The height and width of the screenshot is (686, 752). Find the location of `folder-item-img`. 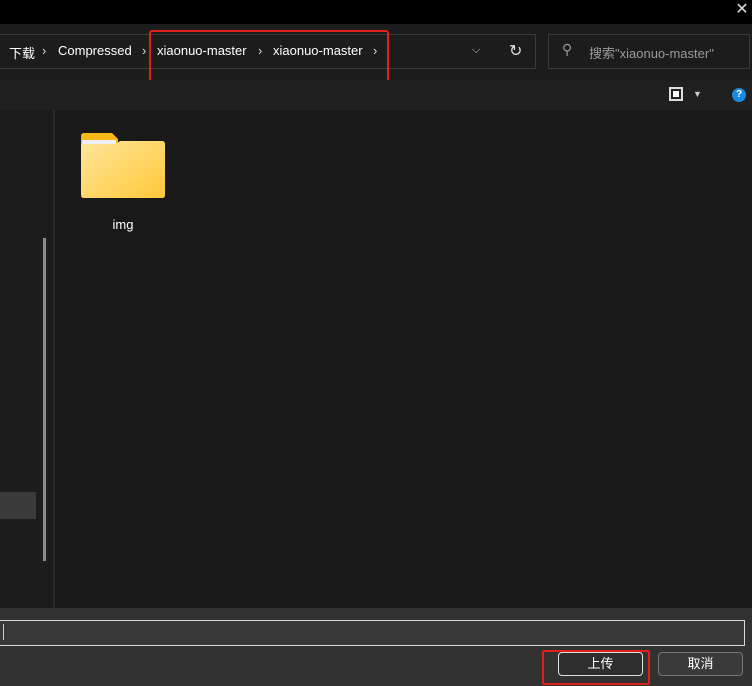

folder-item-img is located at coordinates (123, 166).